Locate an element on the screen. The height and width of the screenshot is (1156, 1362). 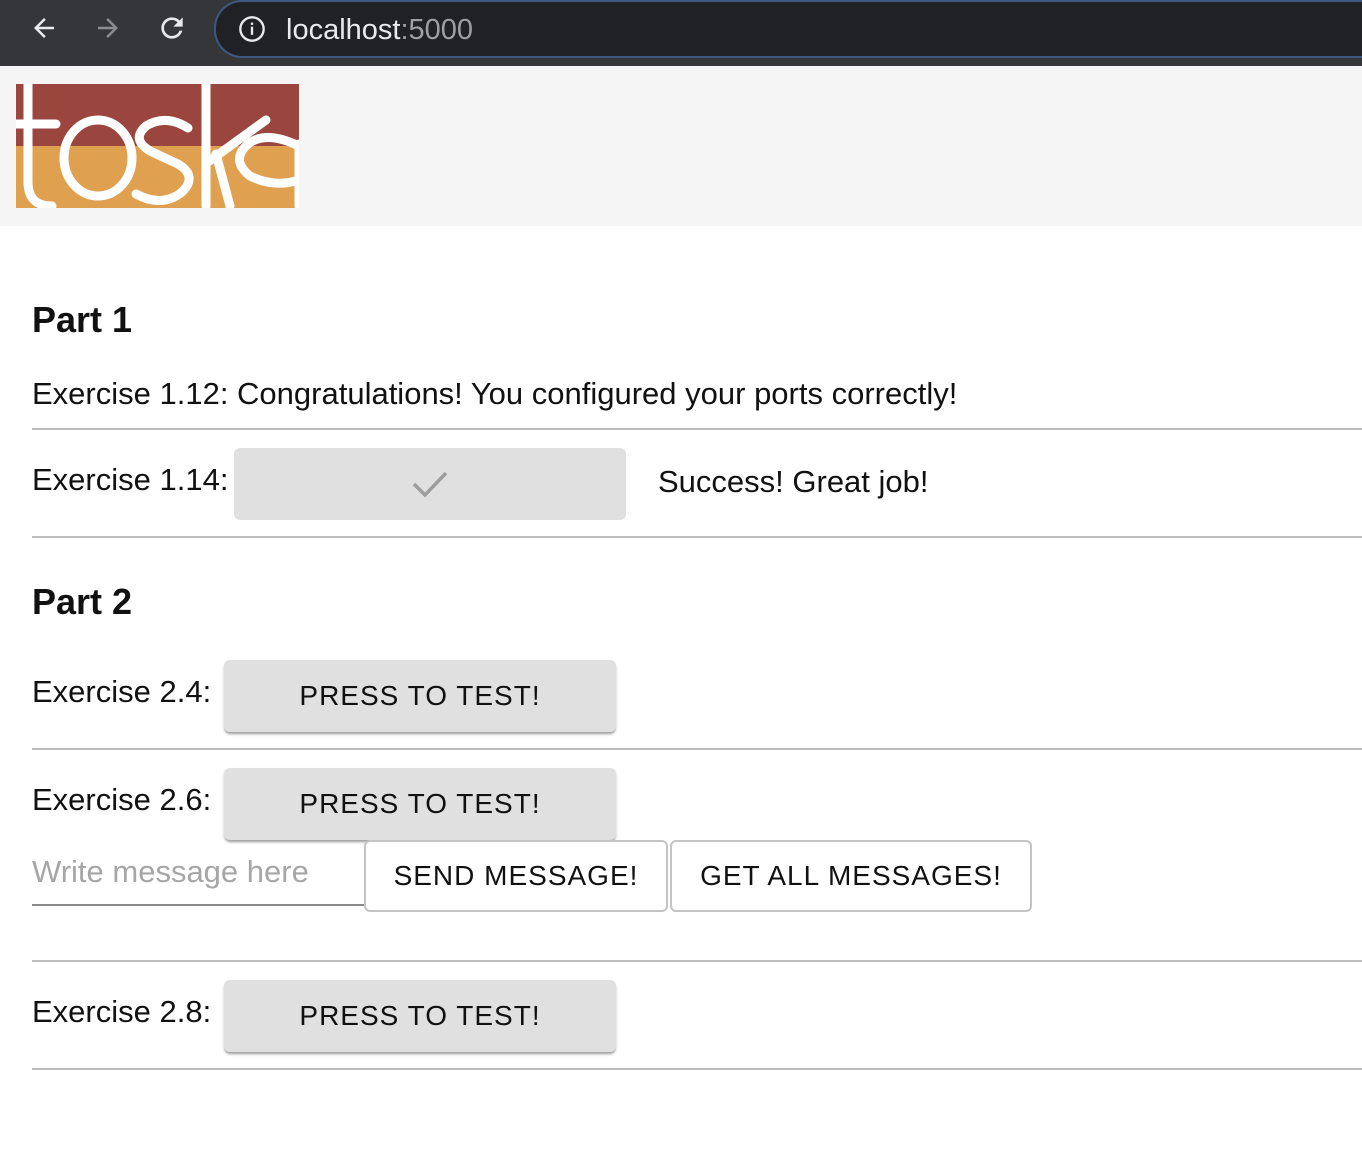
exercise-1-14-button-done is located at coordinates (430, 484).